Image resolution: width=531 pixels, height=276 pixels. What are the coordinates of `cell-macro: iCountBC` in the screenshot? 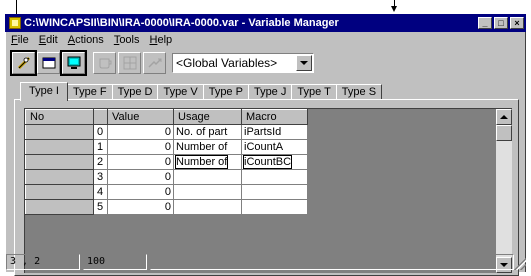 It's located at (274, 162).